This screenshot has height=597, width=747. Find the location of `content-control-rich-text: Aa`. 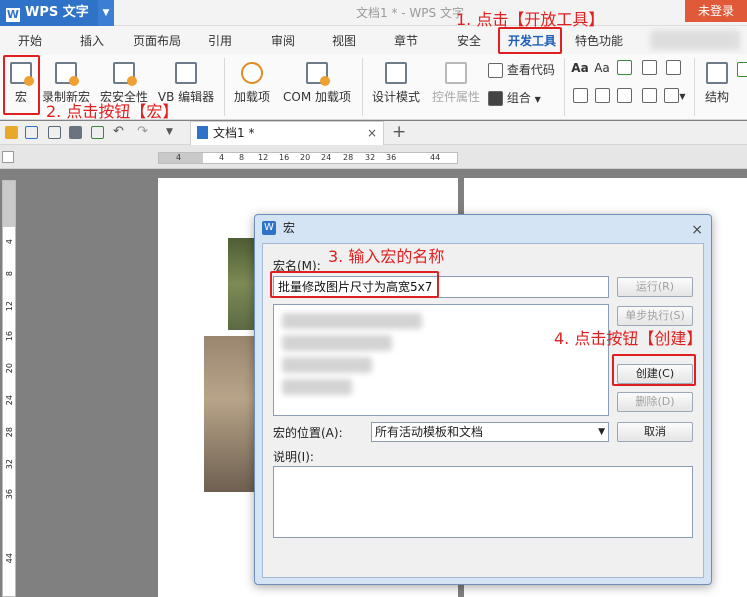

content-control-rich-text: Aa is located at coordinates (580, 68).